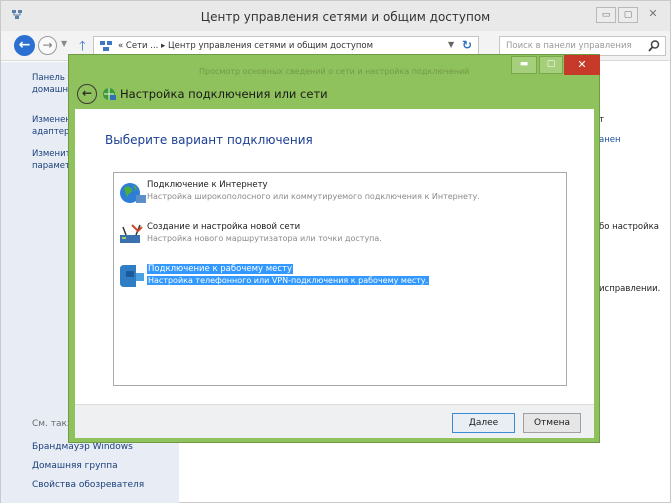 The image size is (671, 503). What do you see at coordinates (132, 276) in the screenshot?
I see `workplace-phone-icon` at bounding box center [132, 276].